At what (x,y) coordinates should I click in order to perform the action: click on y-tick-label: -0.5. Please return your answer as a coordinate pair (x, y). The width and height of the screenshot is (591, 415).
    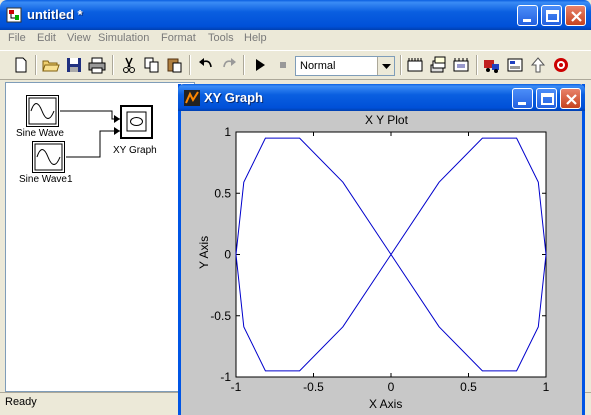
    Looking at the image, I should click on (220, 316).